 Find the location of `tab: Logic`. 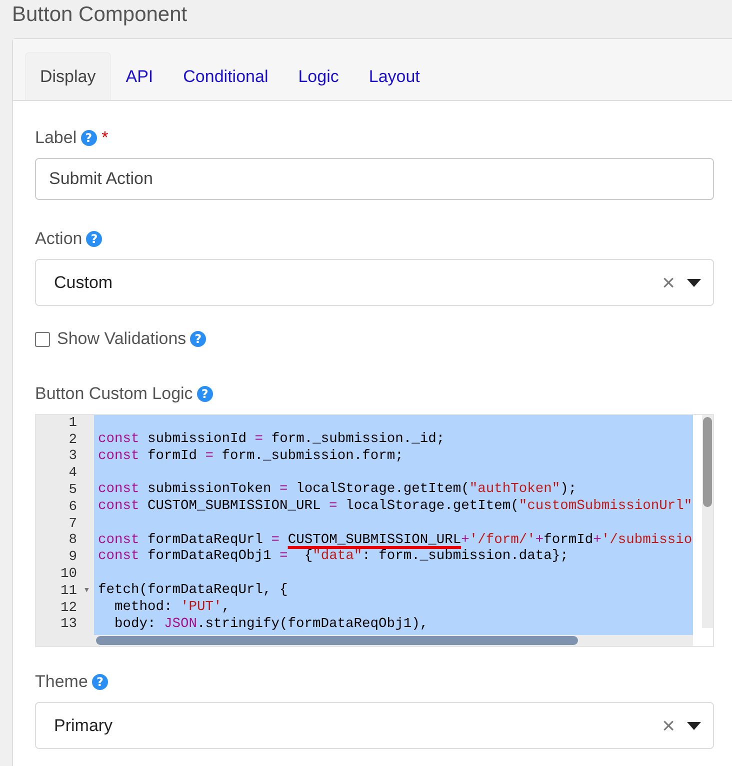

tab: Logic is located at coordinates (318, 76).